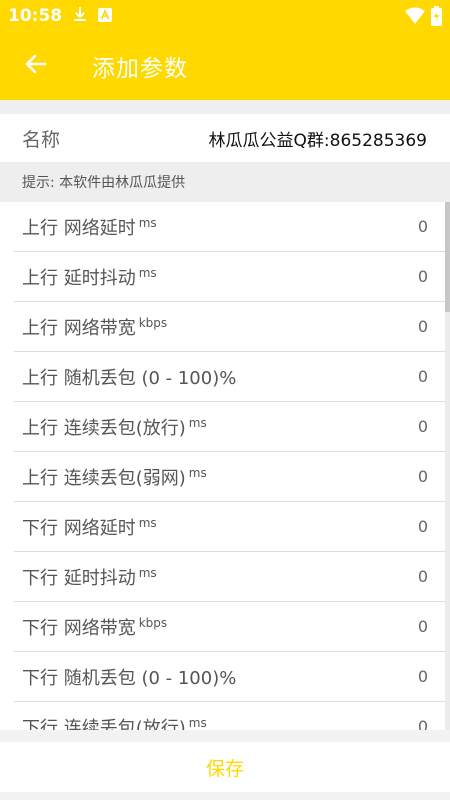 The height and width of the screenshot is (800, 450). I want to click on param-item: 上行 网络延时 ms 0, so click(232, 227).